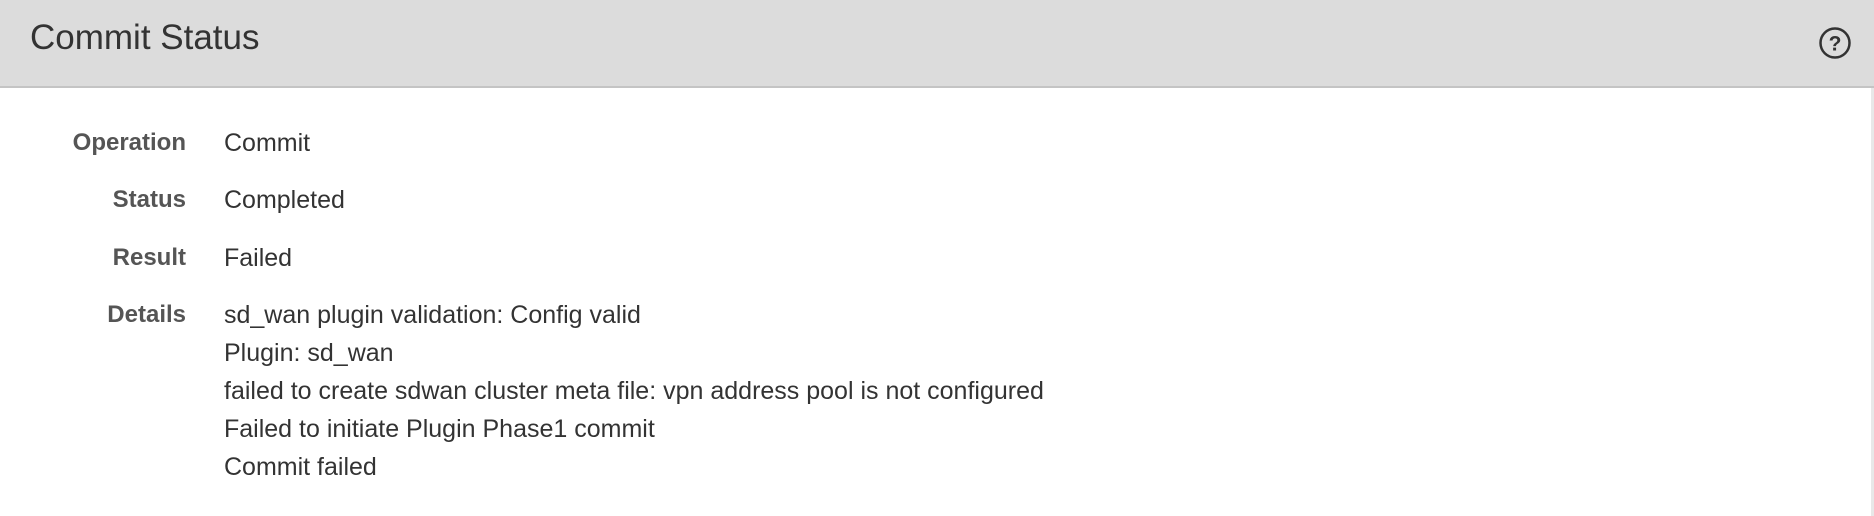 The image size is (1874, 516). Describe the element at coordinates (284, 200) in the screenshot. I see `status-value: Completed` at that location.